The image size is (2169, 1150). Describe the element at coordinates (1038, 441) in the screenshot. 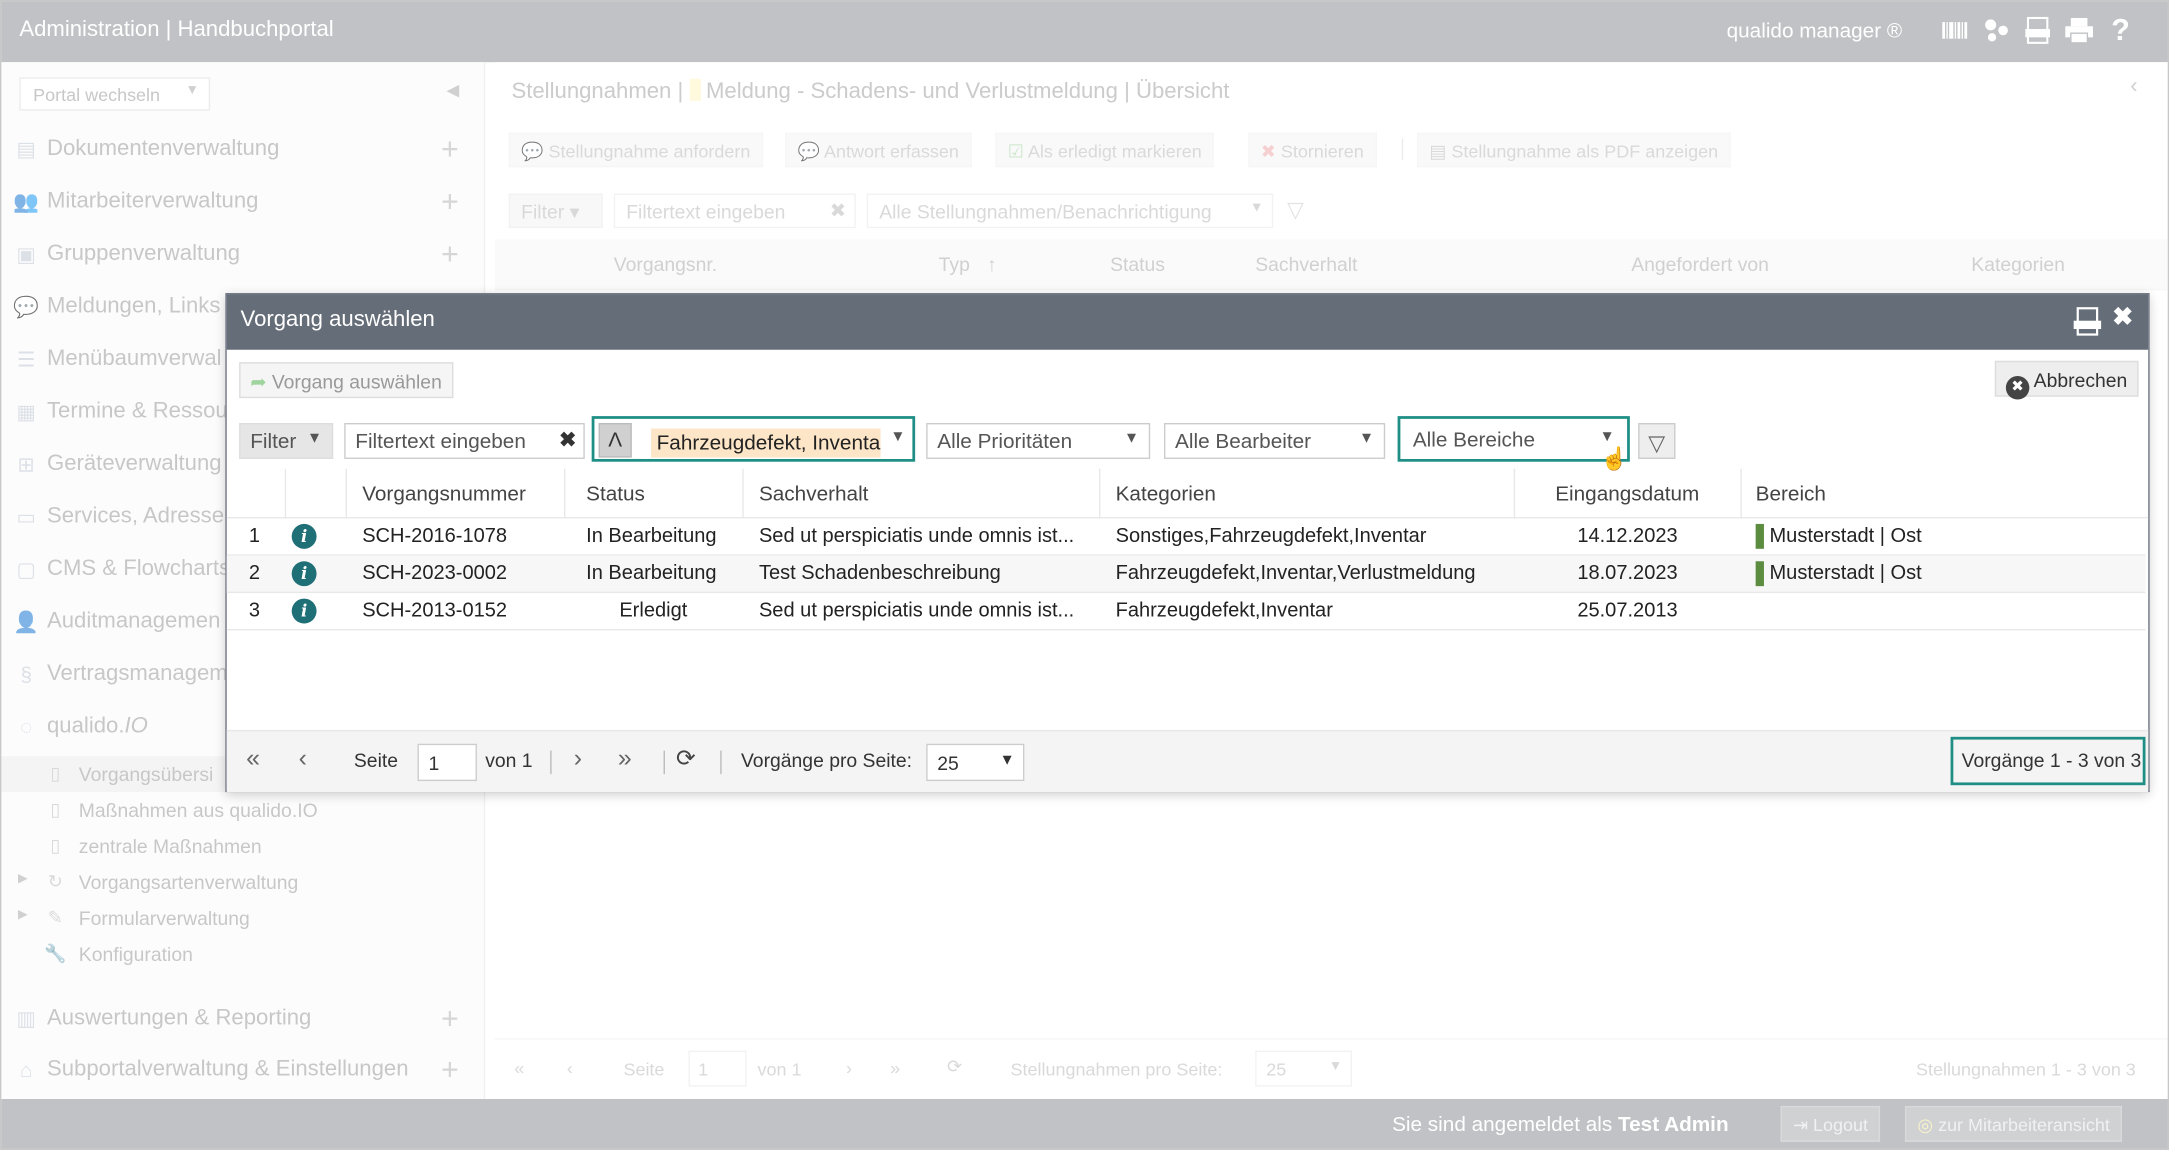

I see `priority-filter-select: Alle Prioritäten ▼` at that location.